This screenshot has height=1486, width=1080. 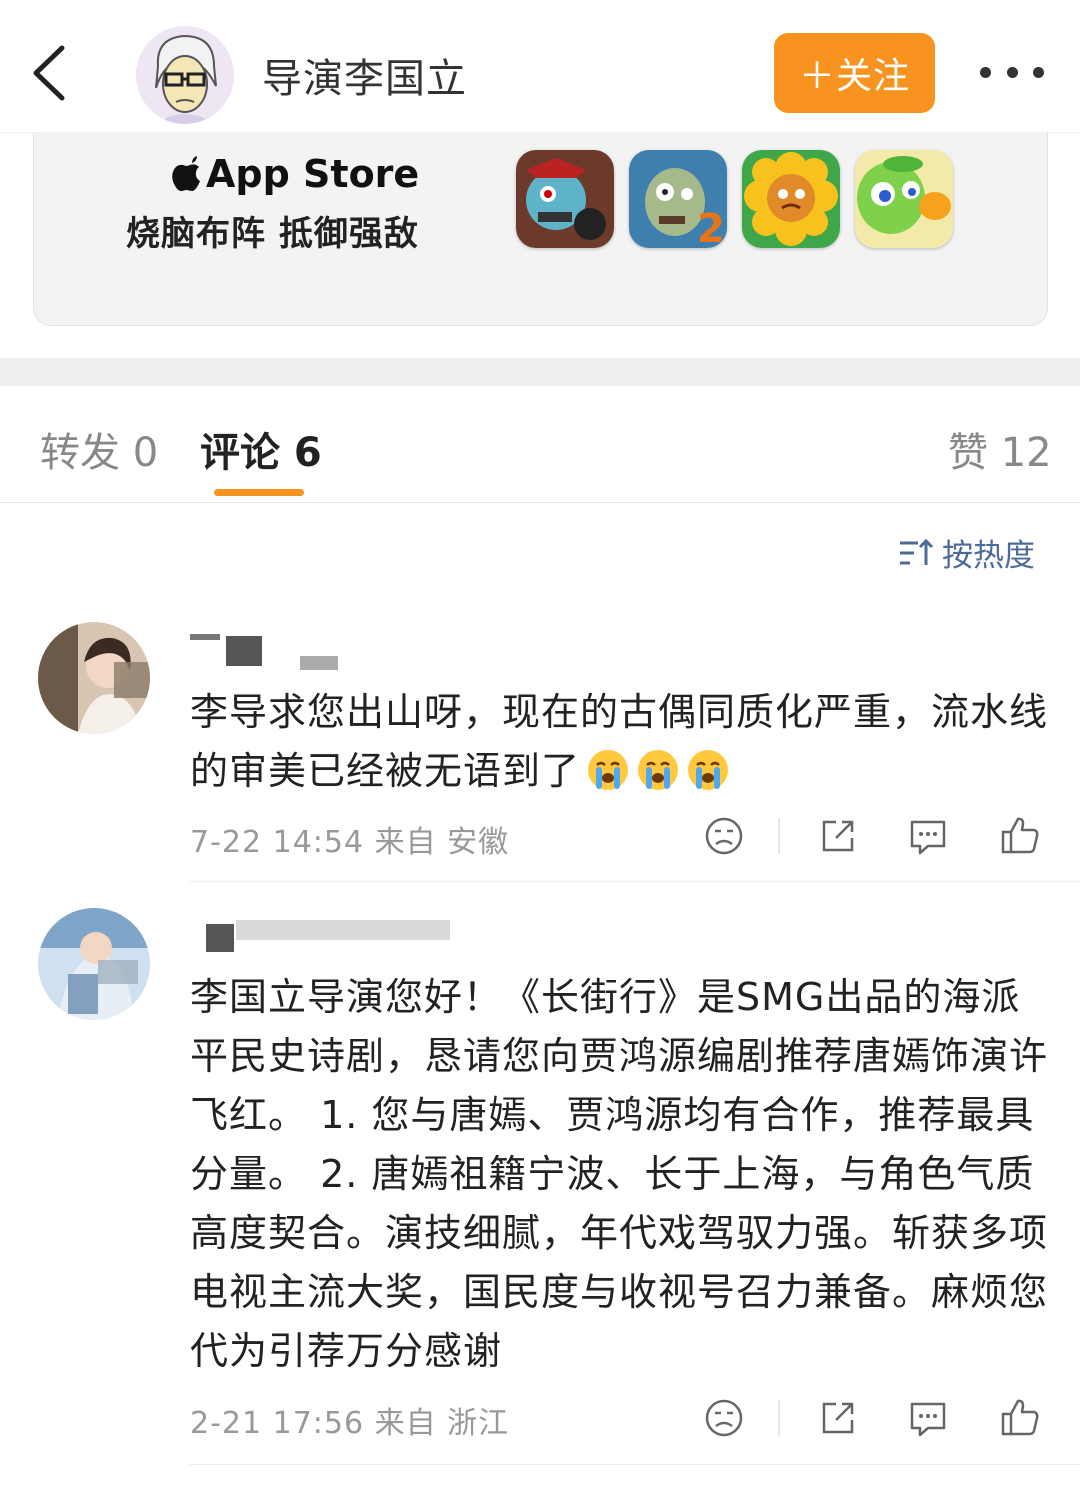 I want to click on ad-tagline: 烧脑布阵 抵御强敌, so click(x=272, y=234).